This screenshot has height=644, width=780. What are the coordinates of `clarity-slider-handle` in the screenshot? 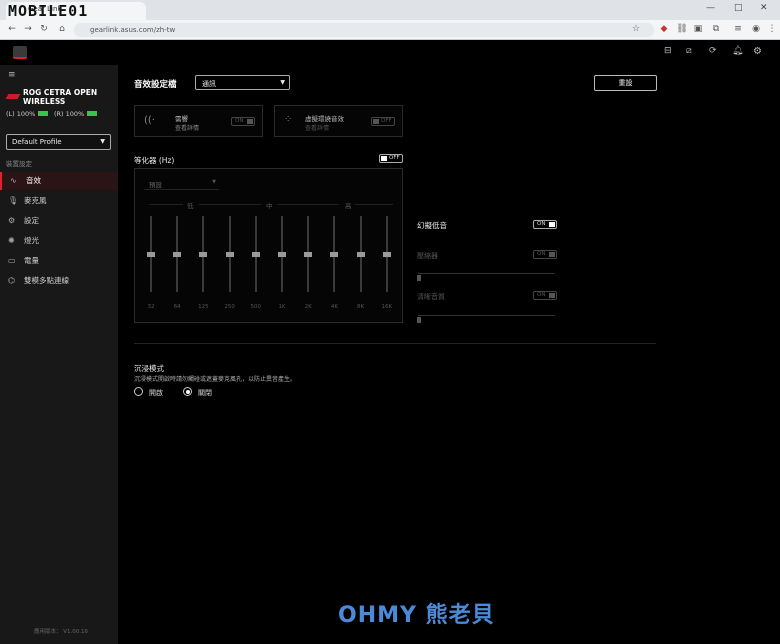 It's located at (419, 320).